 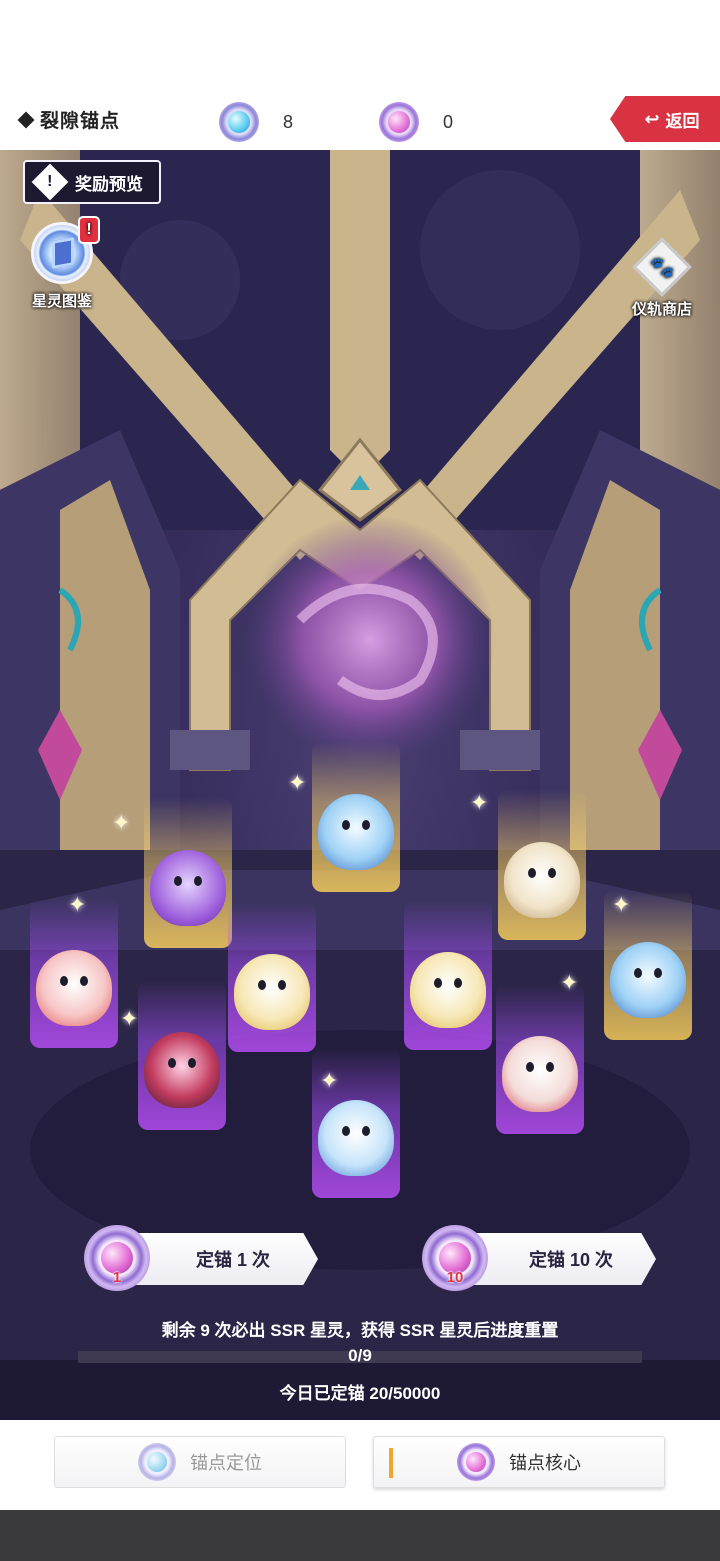 I want to click on pull-ten-button: 定锚 10 次 10, so click(x=539, y=1258).